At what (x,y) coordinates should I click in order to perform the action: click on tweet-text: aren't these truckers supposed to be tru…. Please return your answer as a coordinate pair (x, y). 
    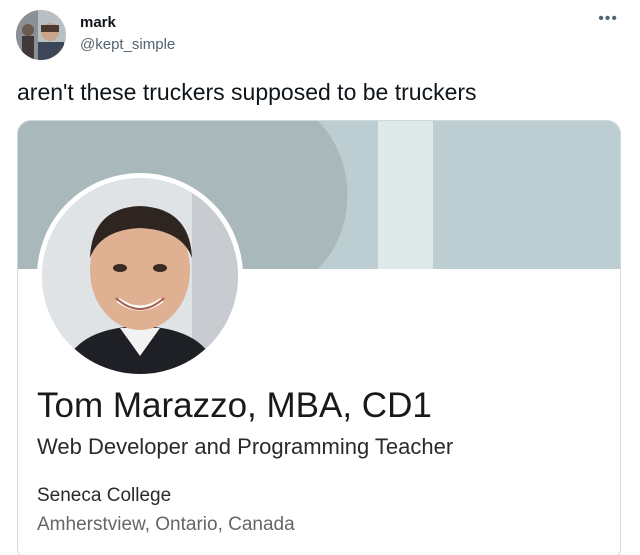
    Looking at the image, I should click on (247, 92).